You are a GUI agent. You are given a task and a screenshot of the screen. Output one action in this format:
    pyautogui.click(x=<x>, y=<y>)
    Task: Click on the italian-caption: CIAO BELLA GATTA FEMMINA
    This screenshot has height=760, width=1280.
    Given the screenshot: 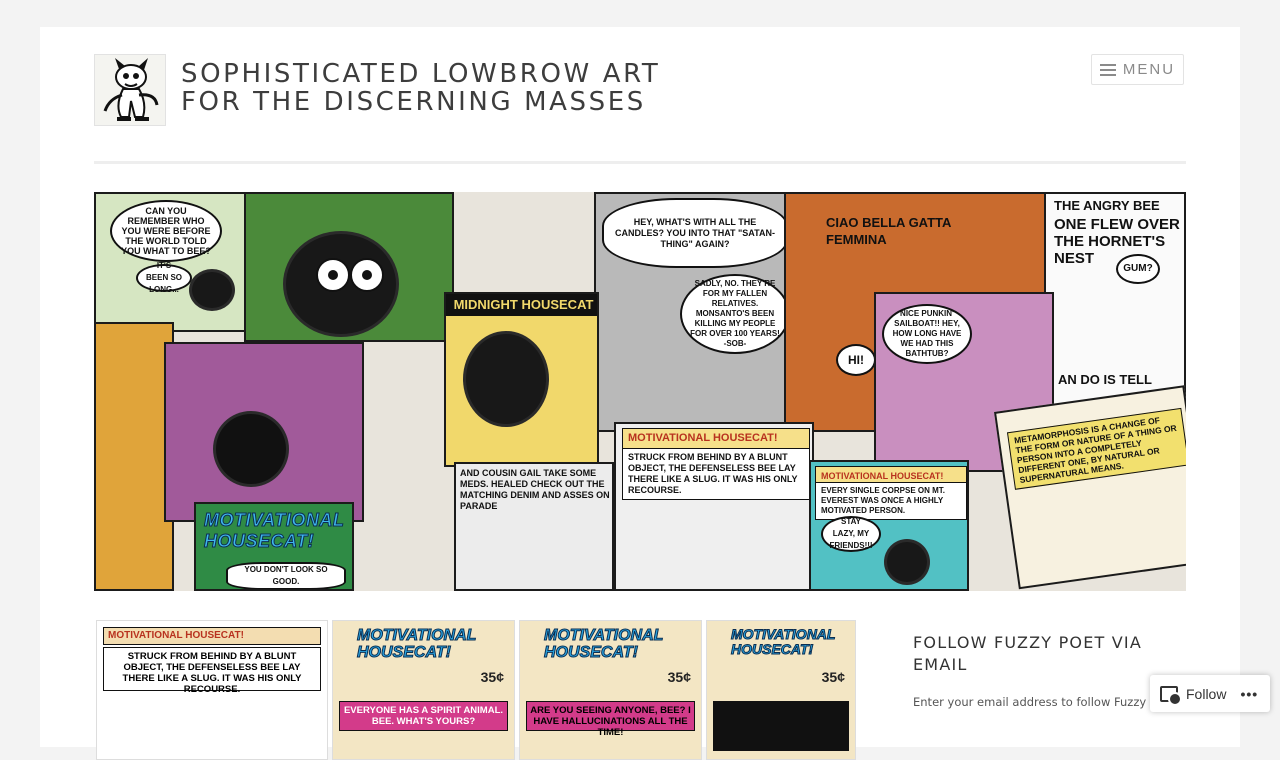 What is the action you would take?
    pyautogui.click(x=888, y=231)
    